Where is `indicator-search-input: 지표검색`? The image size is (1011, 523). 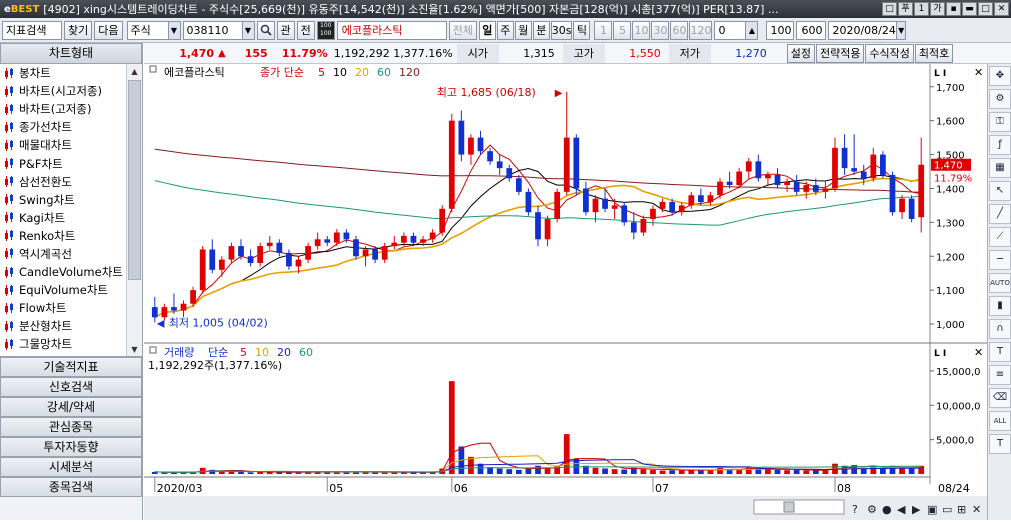 indicator-search-input: 지표검색 is located at coordinates (32, 30).